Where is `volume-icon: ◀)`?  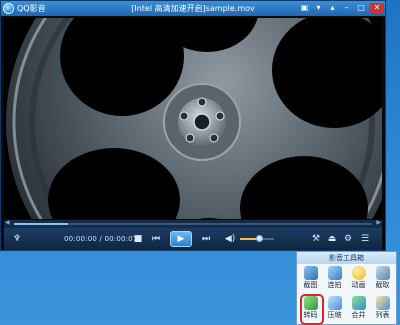 volume-icon: ◀) is located at coordinates (230, 239).